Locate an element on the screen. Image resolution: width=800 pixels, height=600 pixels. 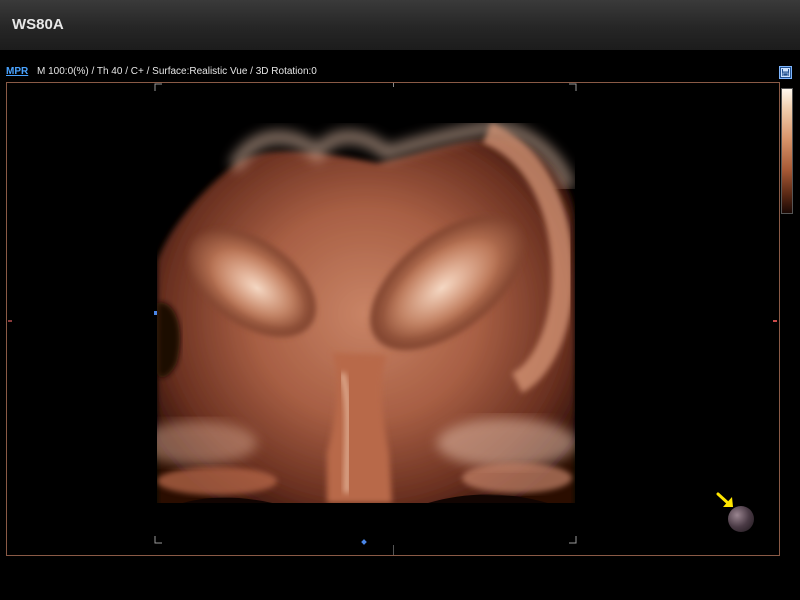
orientation-ball-icon is located at coordinates (741, 519).